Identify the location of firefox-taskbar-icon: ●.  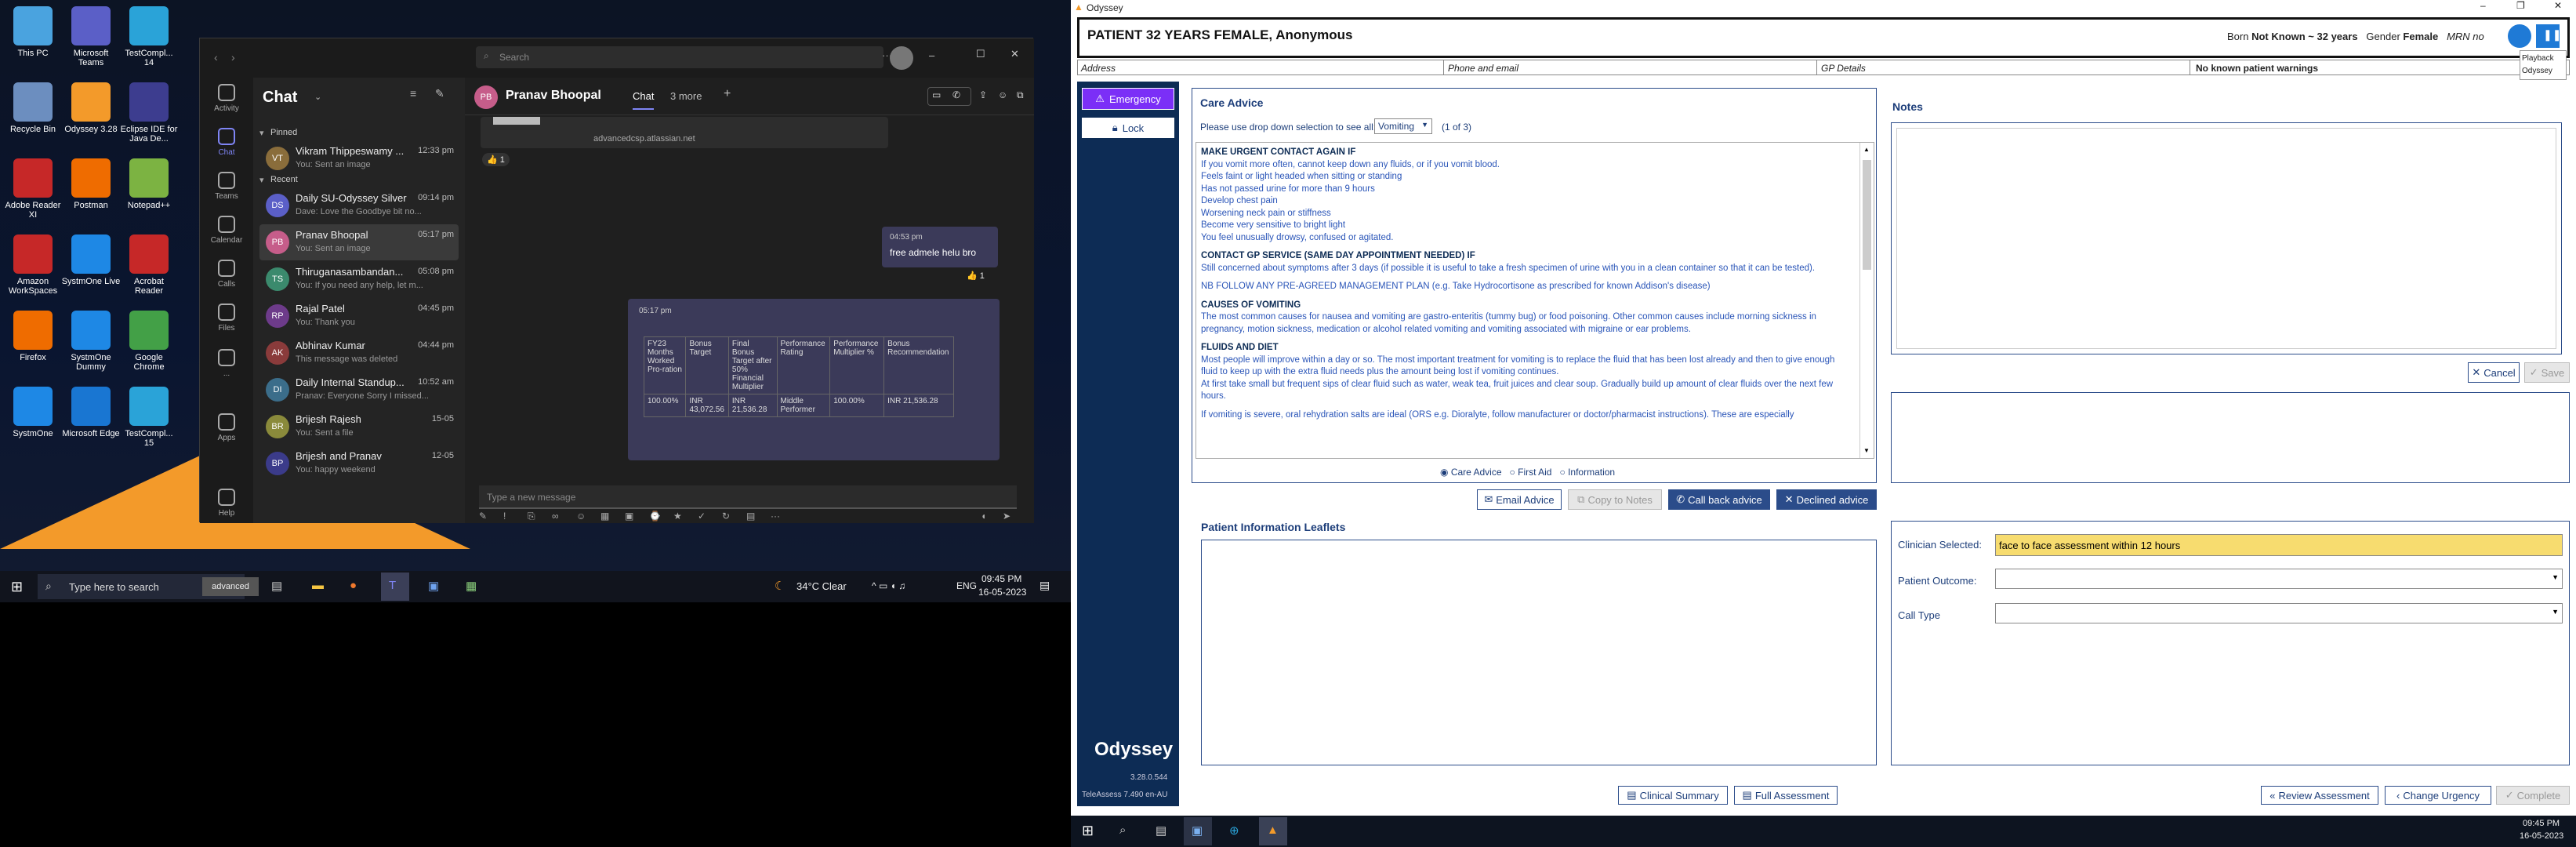
(354, 585).